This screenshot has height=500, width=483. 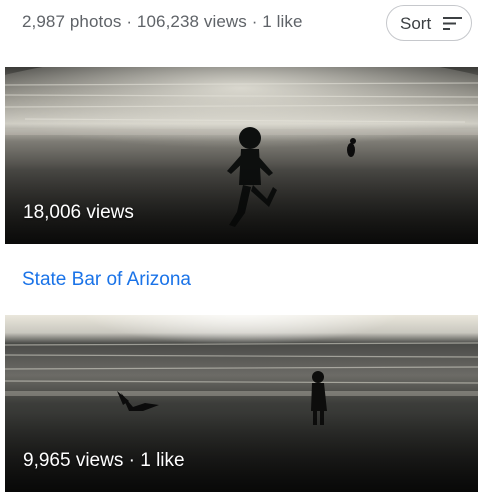 What do you see at coordinates (162, 21) in the screenshot?
I see `album-stats: 2,987 photos · 106,238 views · 1 like` at bounding box center [162, 21].